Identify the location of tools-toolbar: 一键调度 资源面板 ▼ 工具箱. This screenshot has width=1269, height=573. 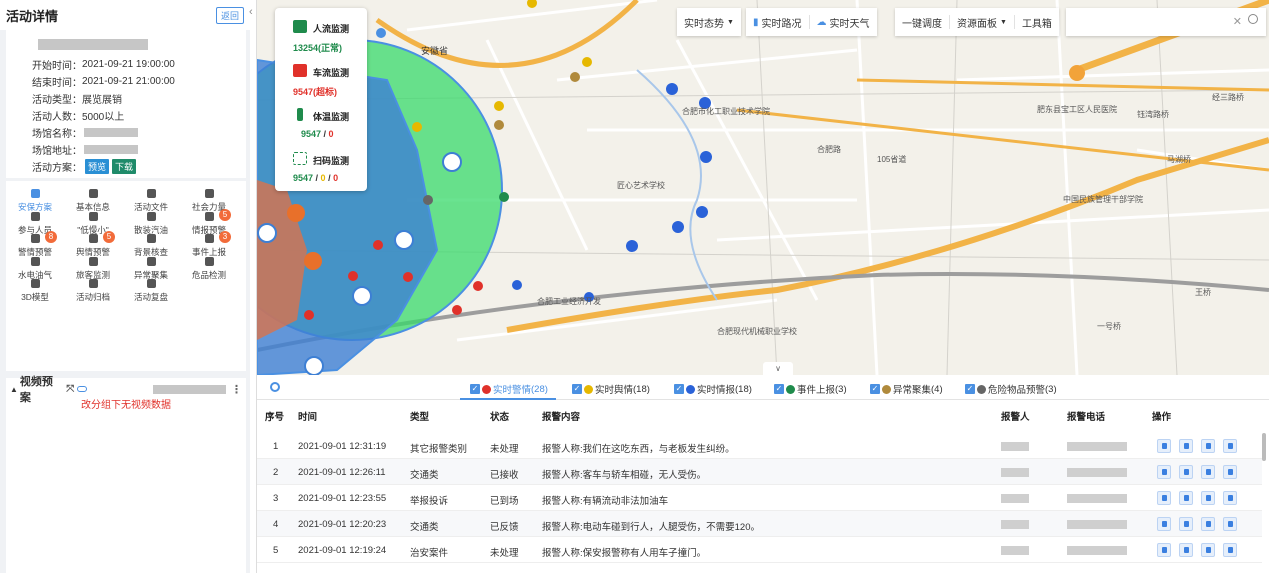
(977, 22).